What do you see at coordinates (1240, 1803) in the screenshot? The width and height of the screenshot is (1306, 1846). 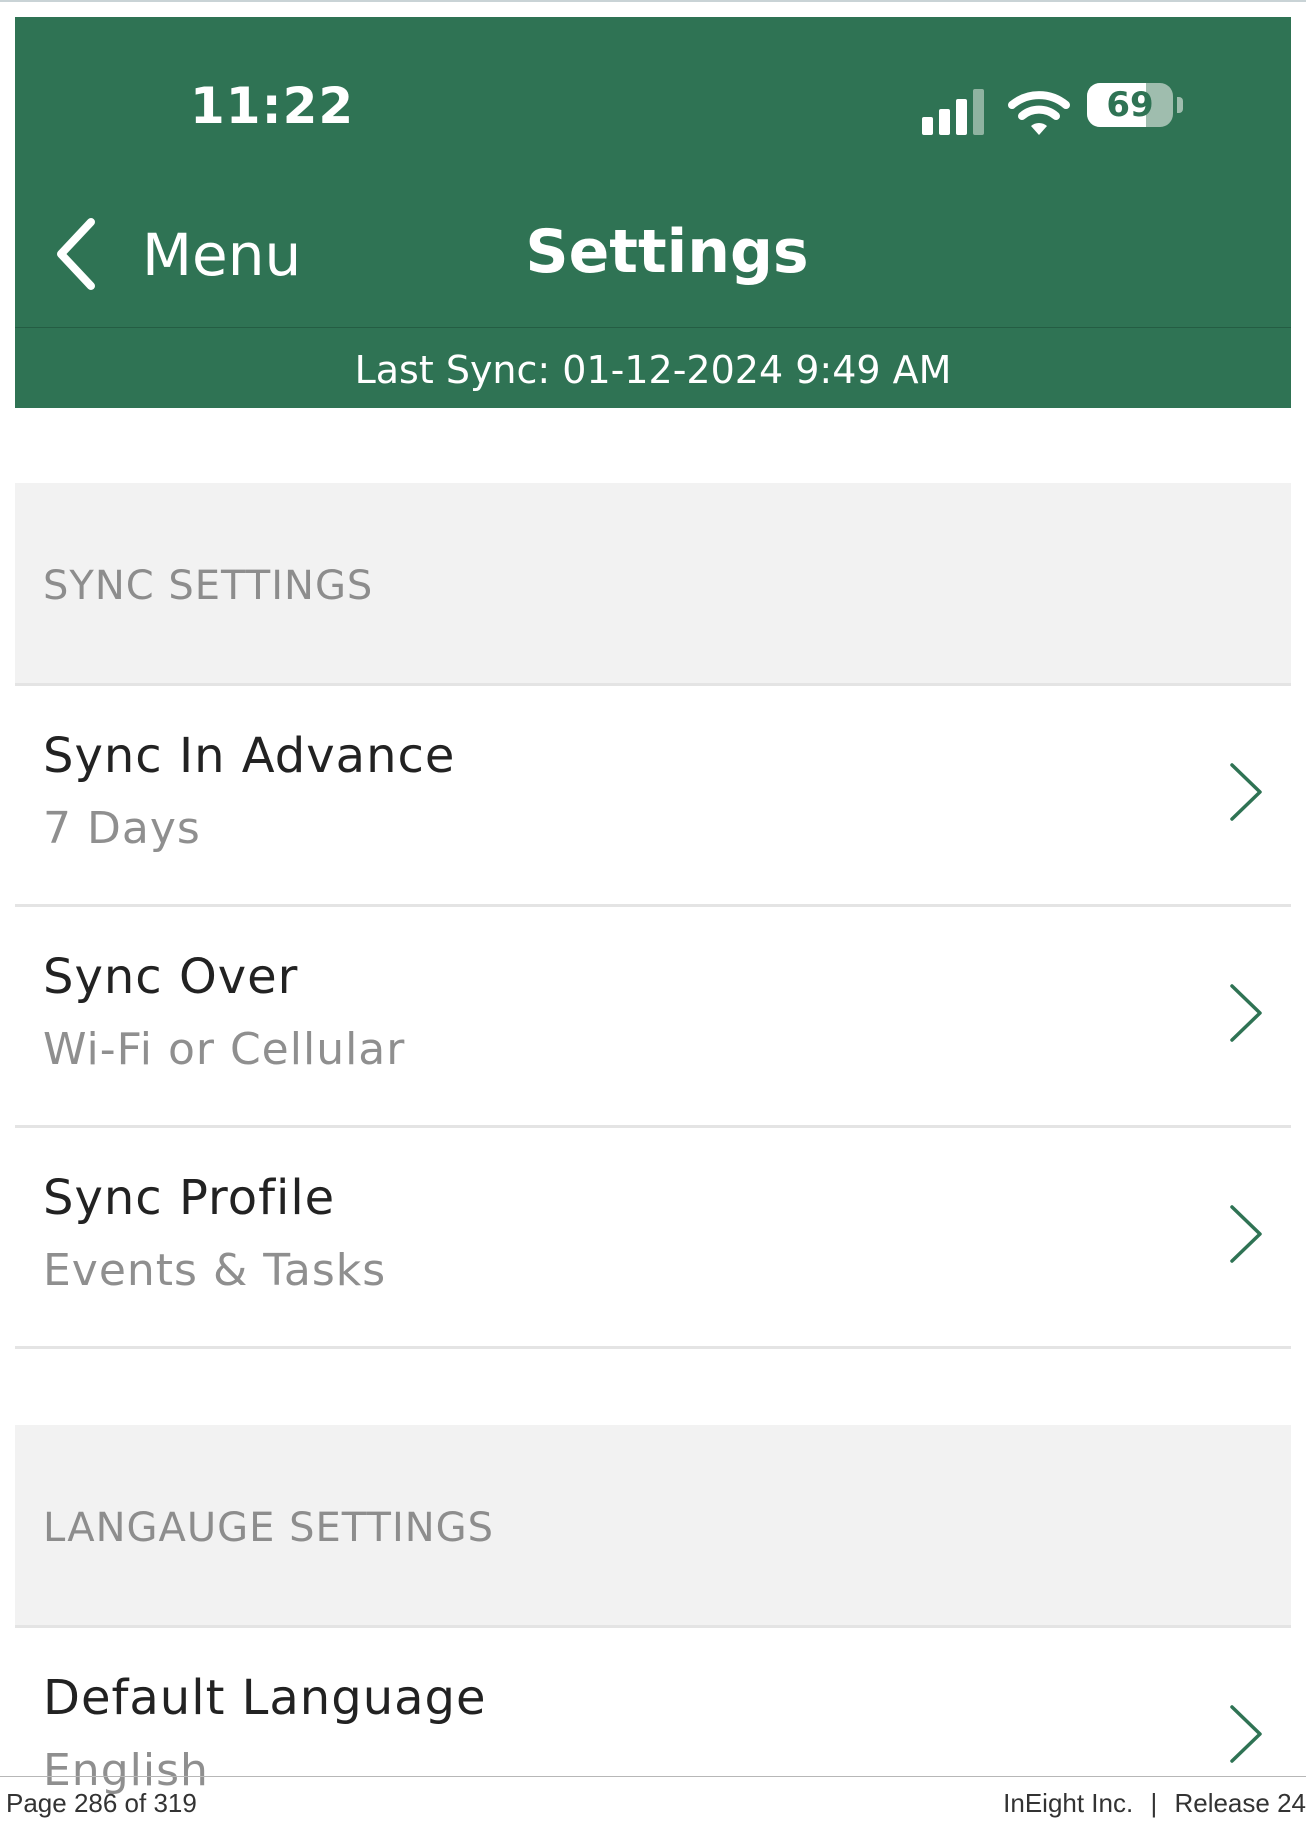 I see `release-label: Release 24` at bounding box center [1240, 1803].